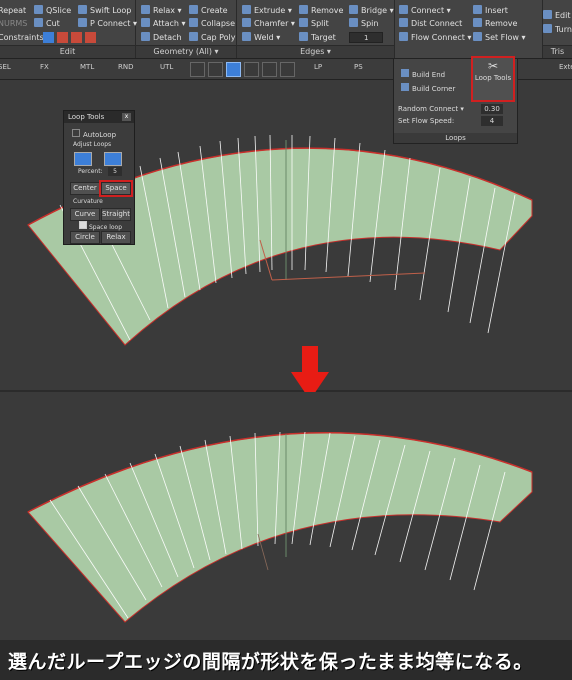 The height and width of the screenshot is (680, 572). I want to click on edit-tri-button: Edit T, so click(557, 16).